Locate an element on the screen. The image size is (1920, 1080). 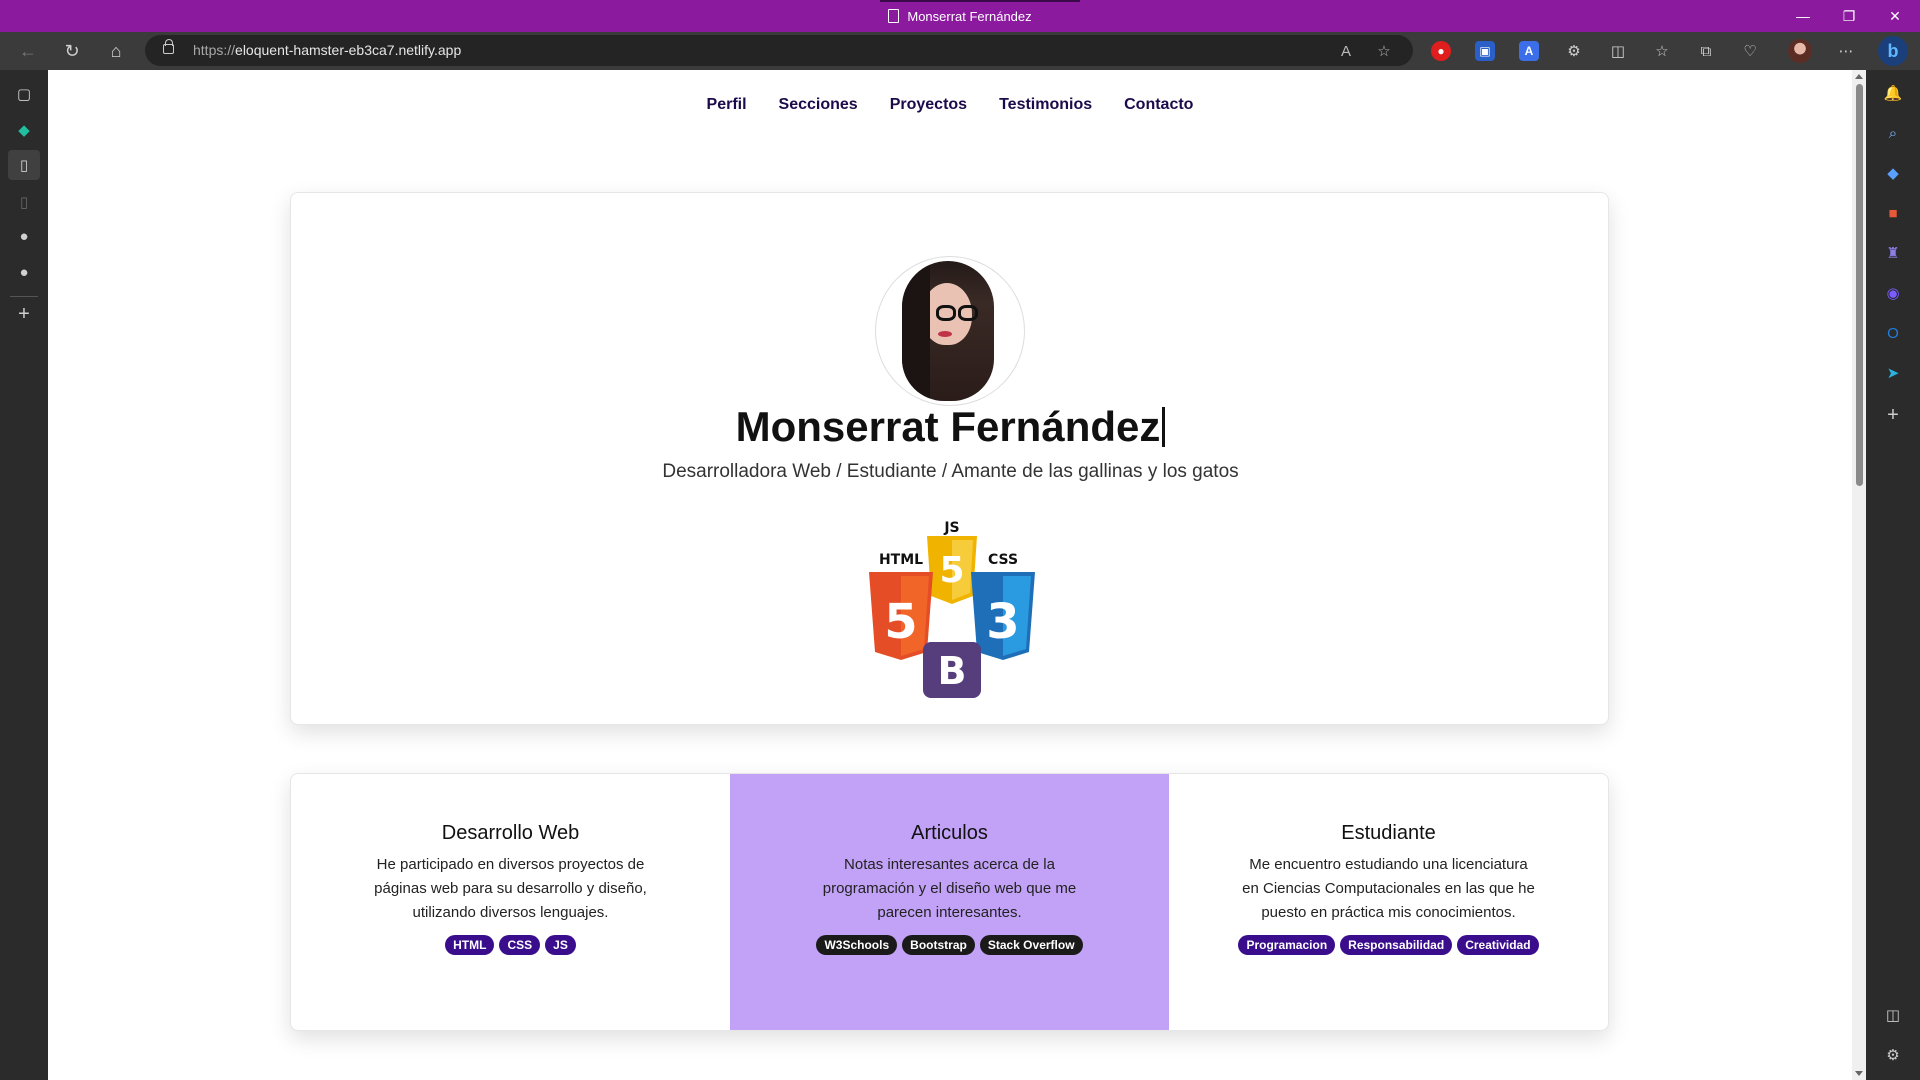
favorites-icon: ☆ is located at coordinates (1662, 51).